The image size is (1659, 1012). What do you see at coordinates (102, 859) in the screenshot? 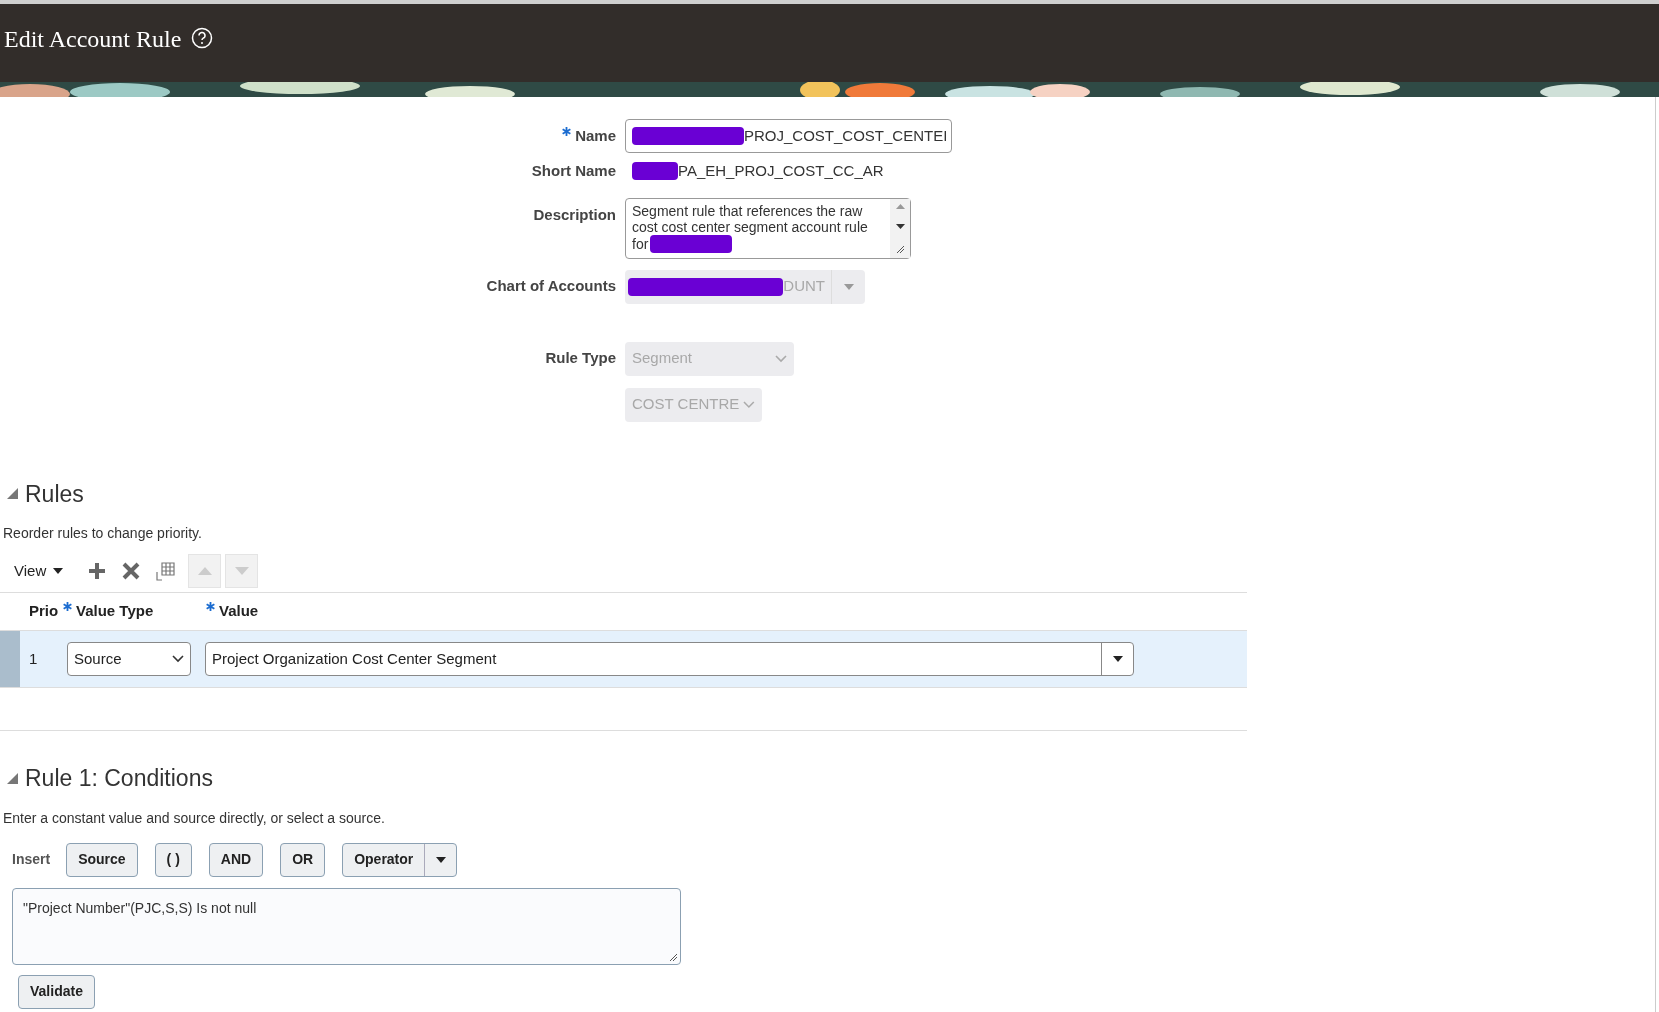
I see `insert-button: Source` at bounding box center [102, 859].